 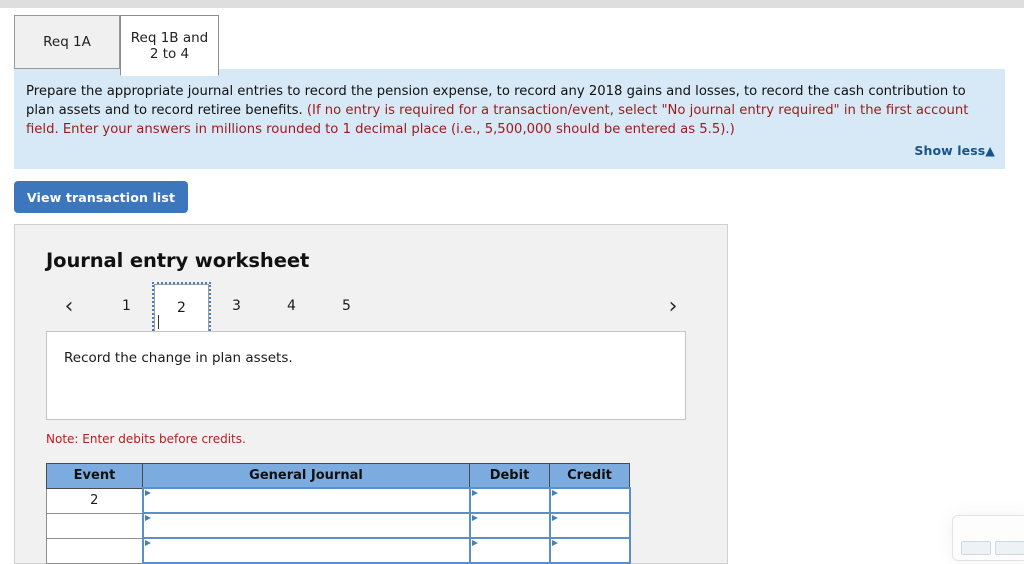 I want to click on pager-page-1: 1, so click(x=126, y=306).